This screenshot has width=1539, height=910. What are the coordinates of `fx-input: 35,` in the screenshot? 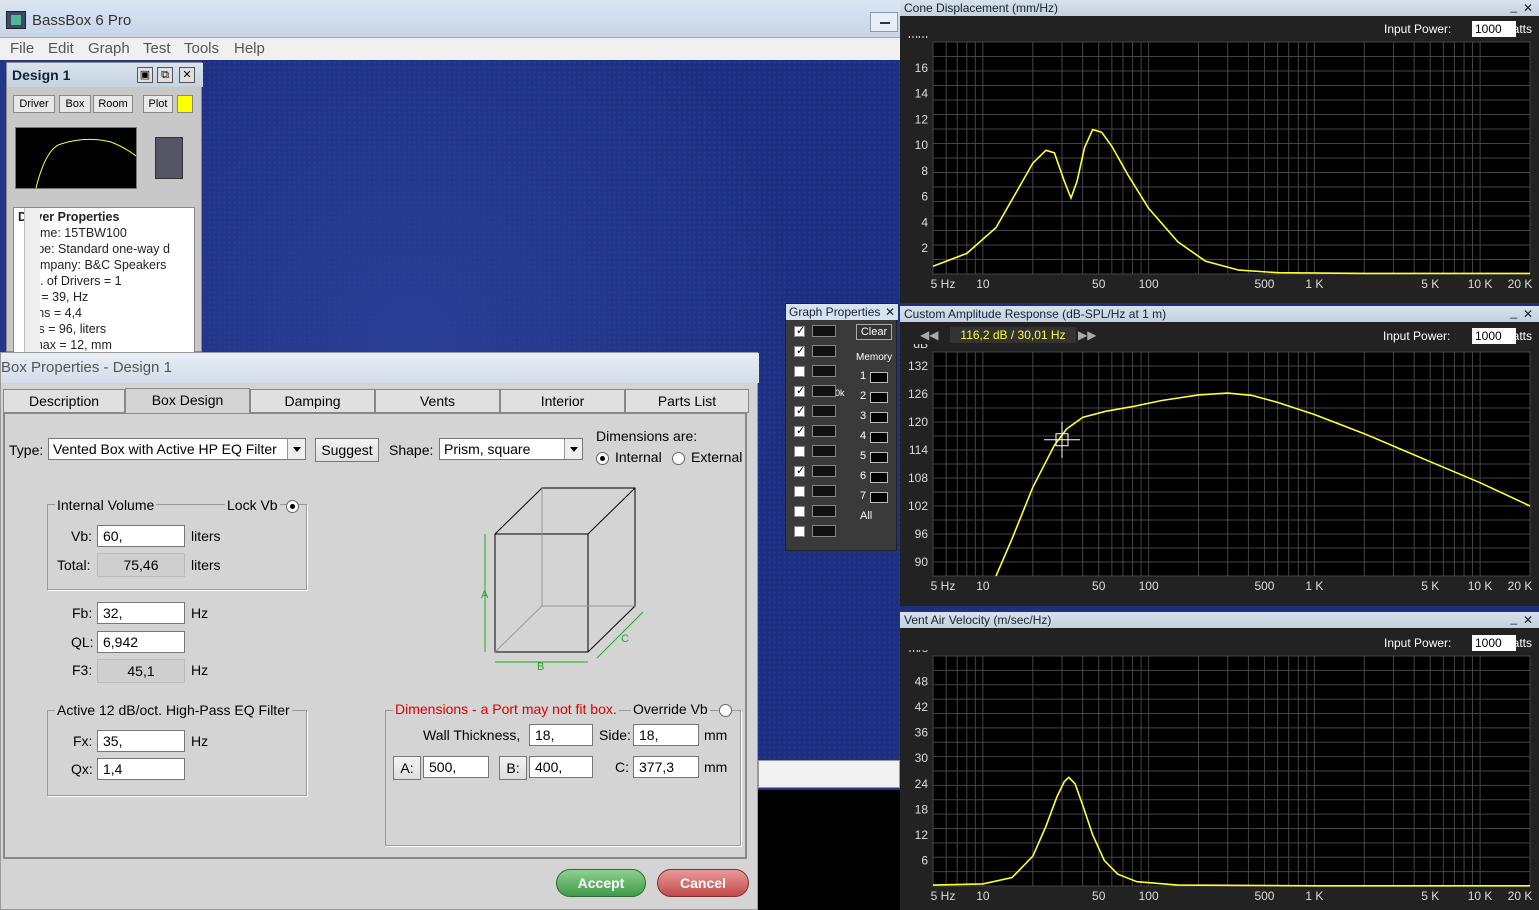 It's located at (141, 741).